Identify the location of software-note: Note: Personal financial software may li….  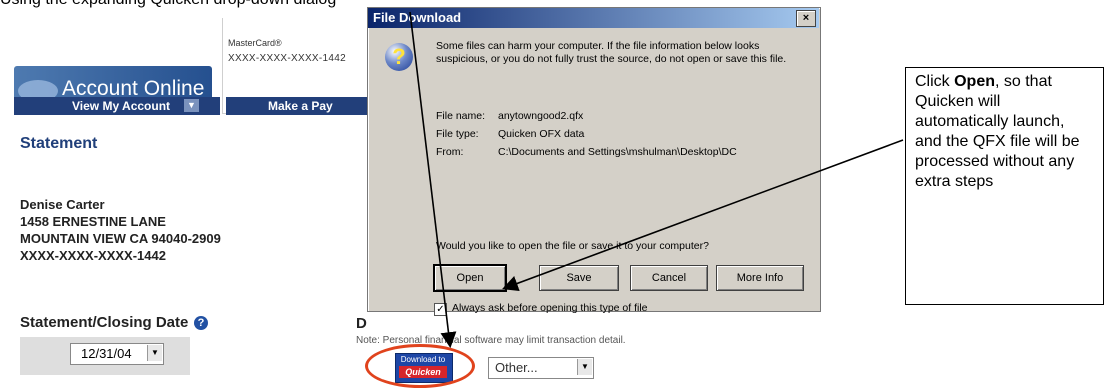
(491, 340).